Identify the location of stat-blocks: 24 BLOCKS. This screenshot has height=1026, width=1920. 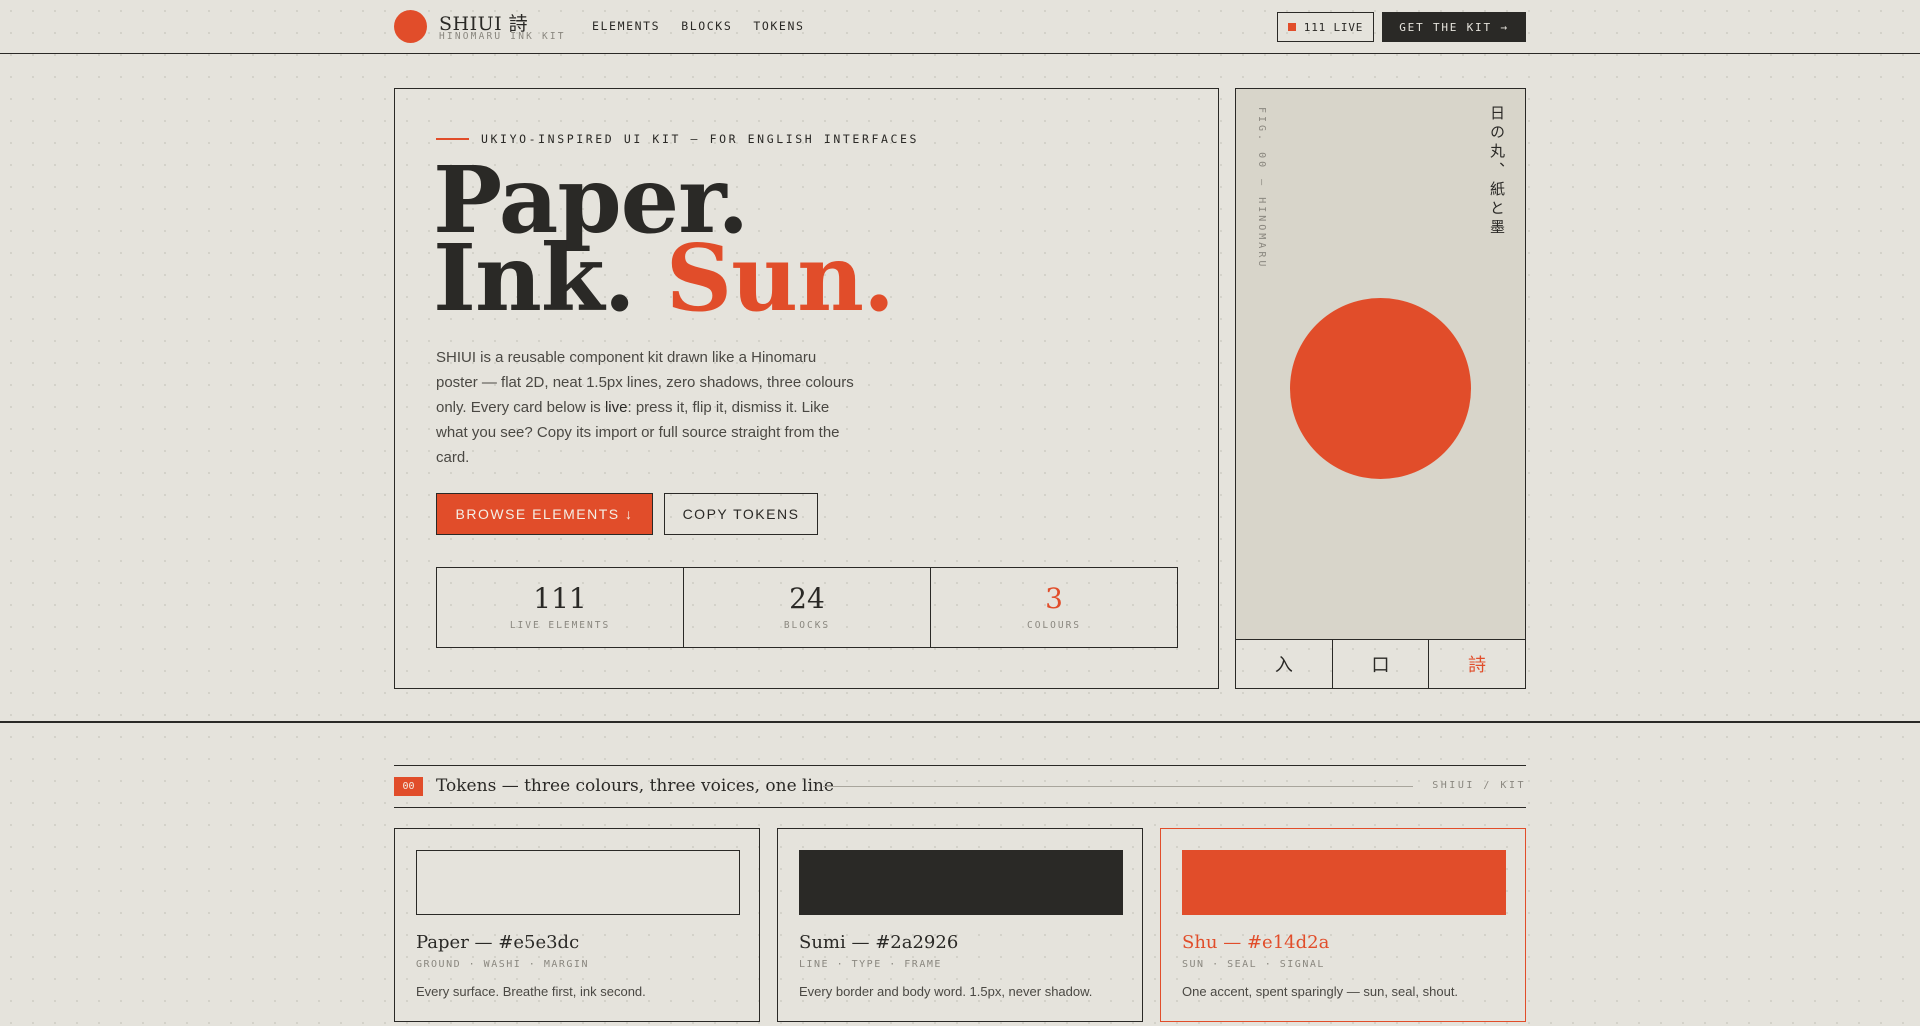
(807, 607).